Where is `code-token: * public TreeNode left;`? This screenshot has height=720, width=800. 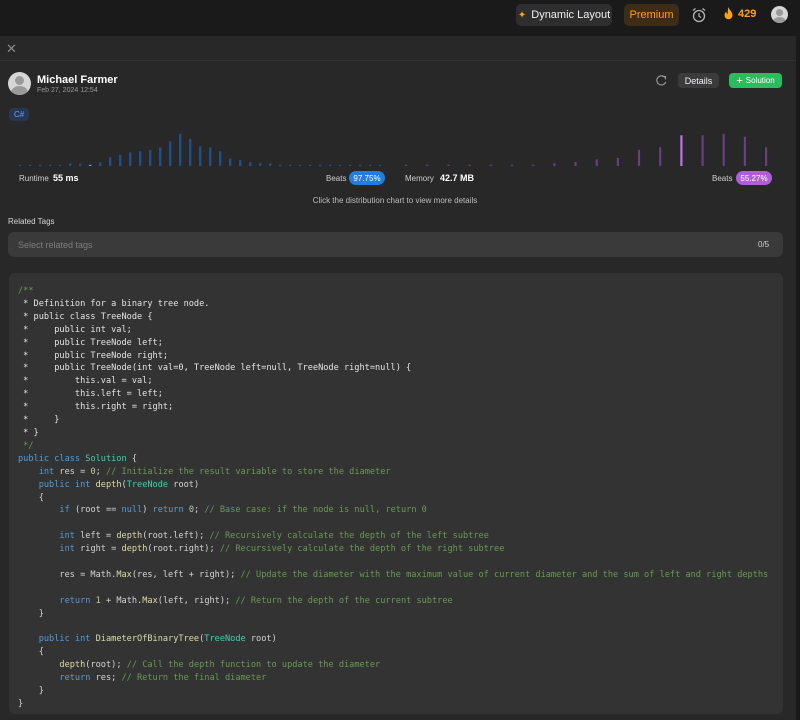
code-token: * public TreeNode left; is located at coordinates (90, 342).